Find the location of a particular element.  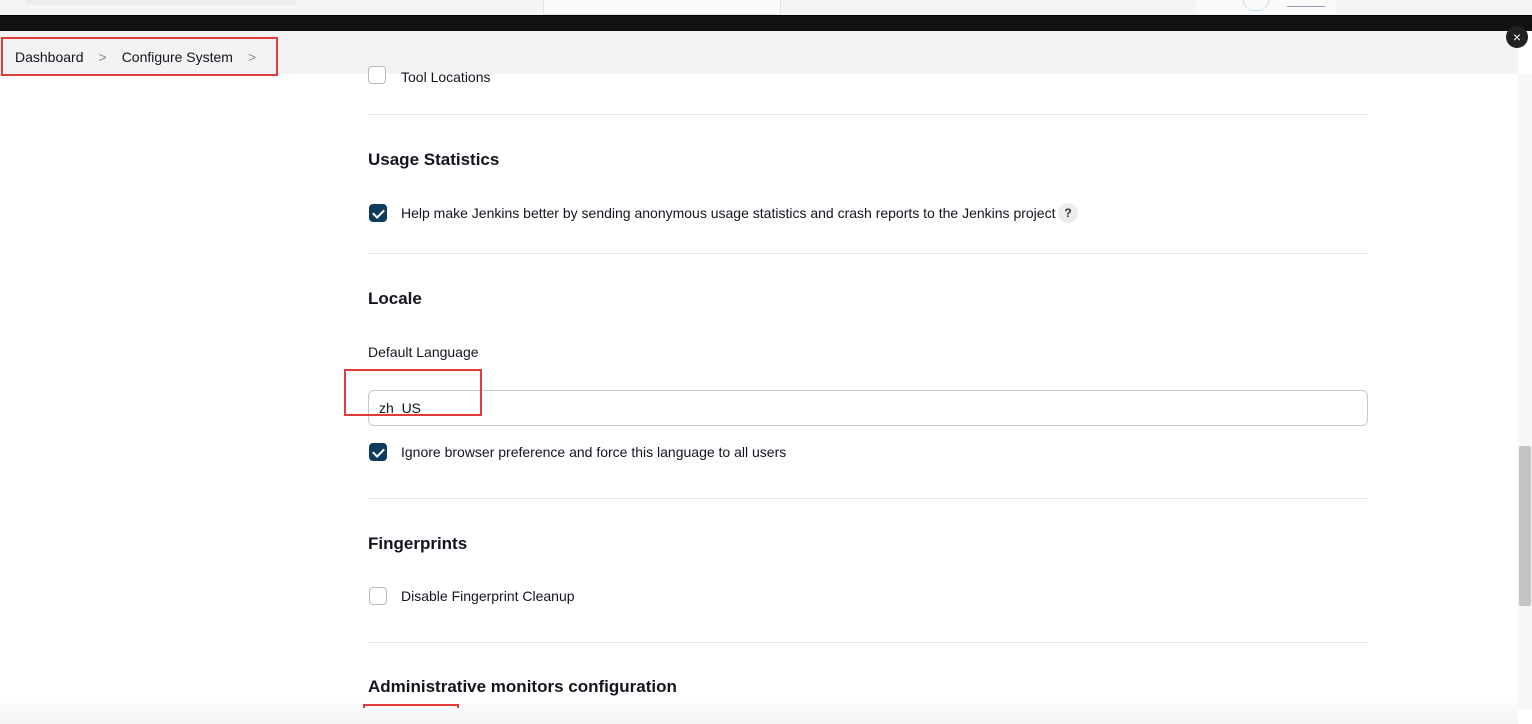

breadcrumb: Dashboard > Configure System > is located at coordinates (139, 56).